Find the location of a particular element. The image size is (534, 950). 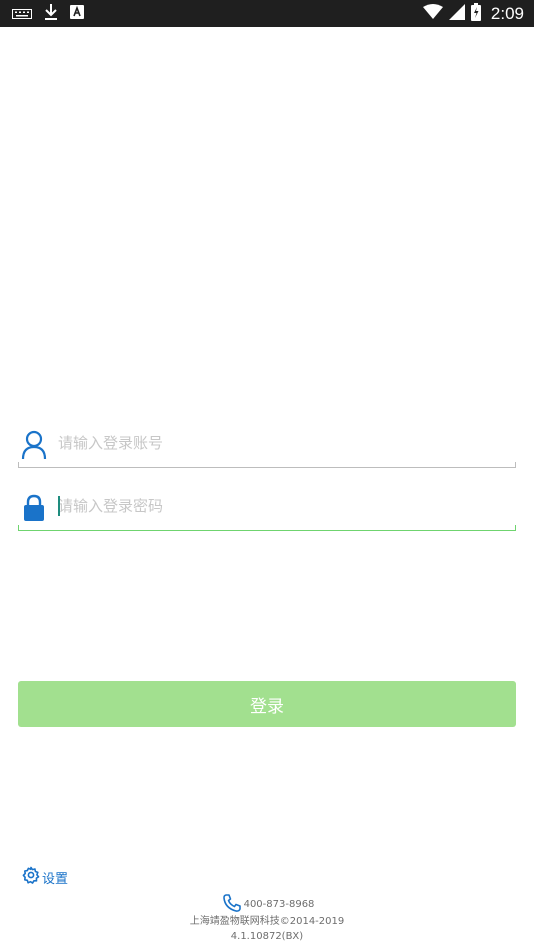

battery-icon is located at coordinates (475, 13).